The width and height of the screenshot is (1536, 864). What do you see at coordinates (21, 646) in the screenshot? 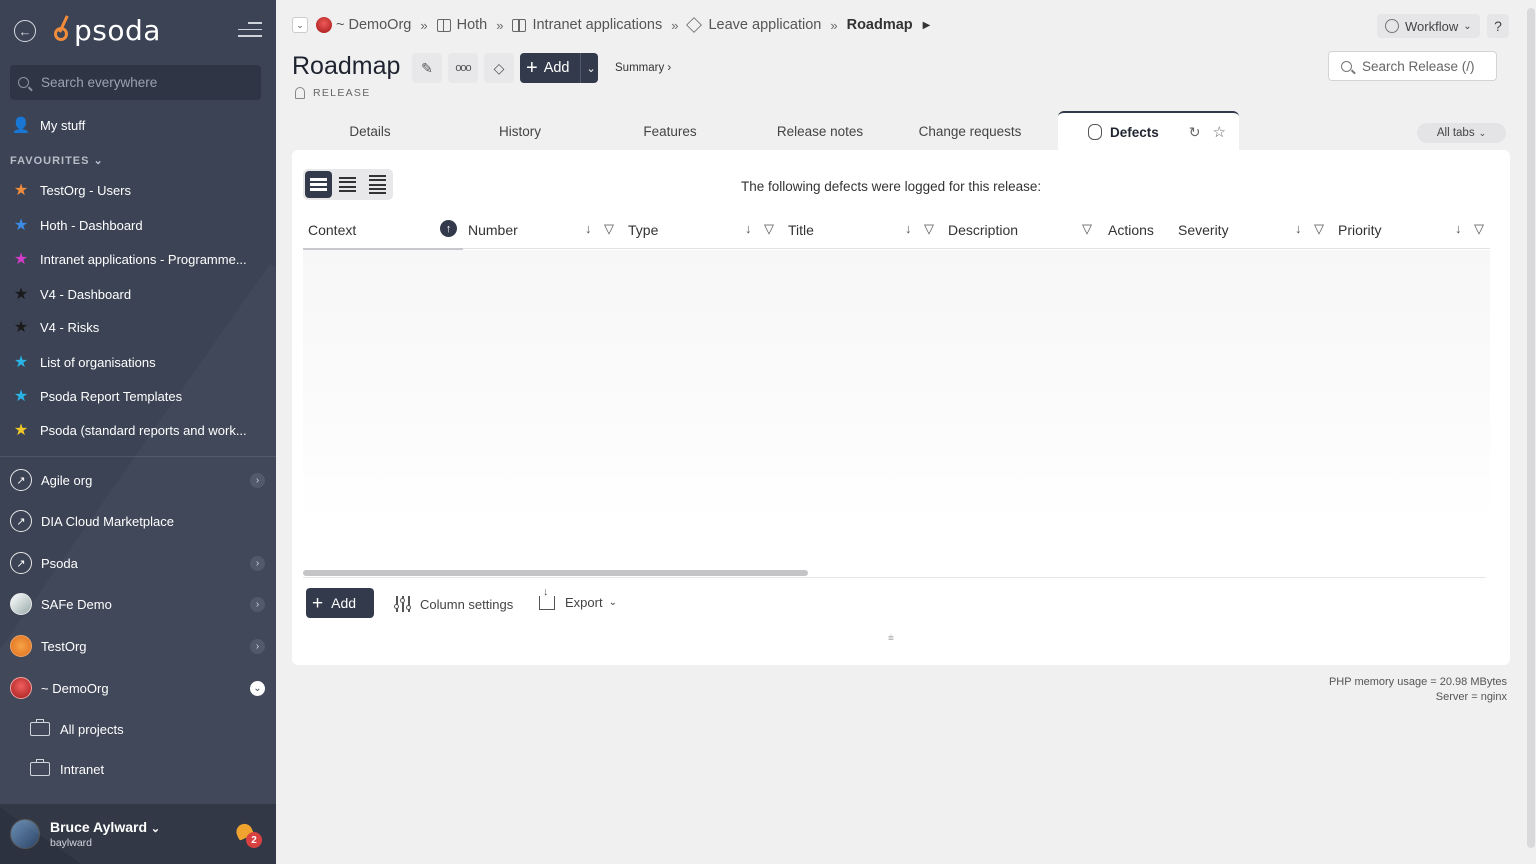
I see `org-icon` at bounding box center [21, 646].